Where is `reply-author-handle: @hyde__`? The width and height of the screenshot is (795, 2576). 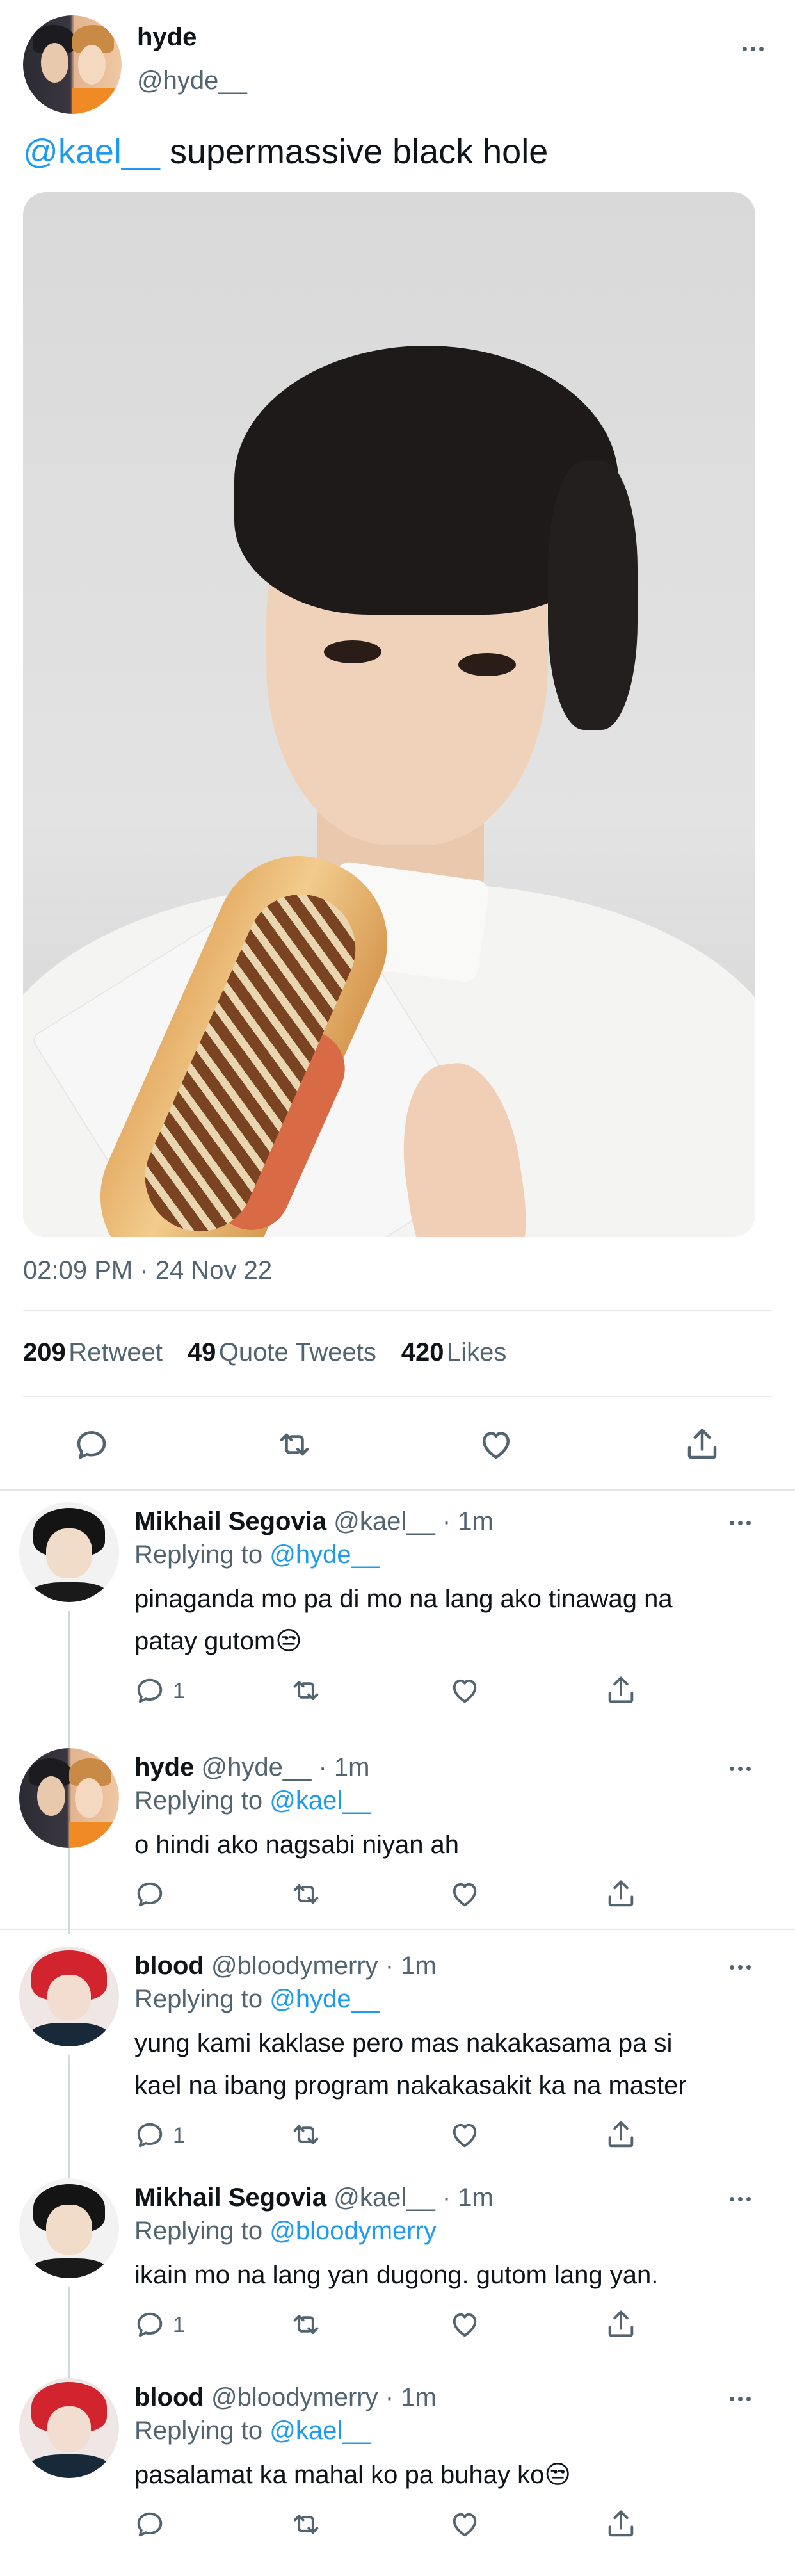 reply-author-handle: @hyde__ is located at coordinates (256, 1767).